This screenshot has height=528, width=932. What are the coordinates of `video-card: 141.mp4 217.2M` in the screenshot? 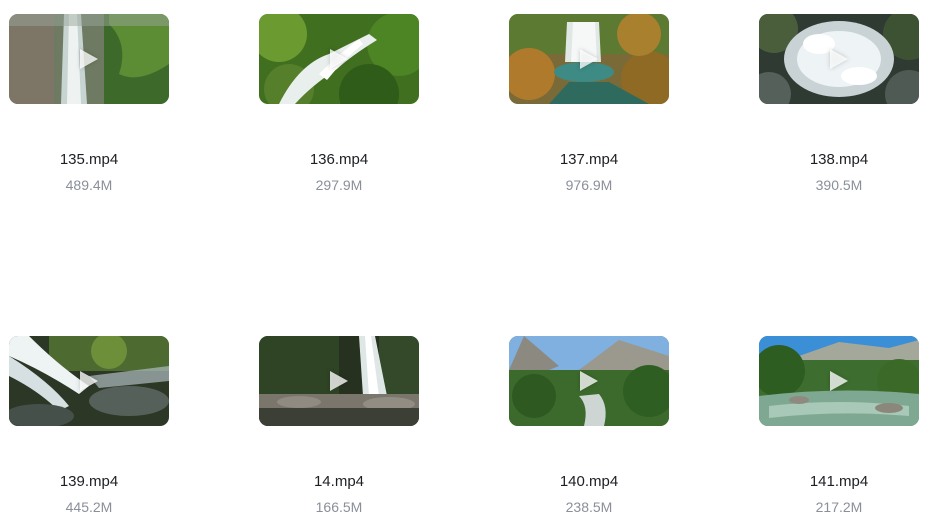 It's located at (845, 432).